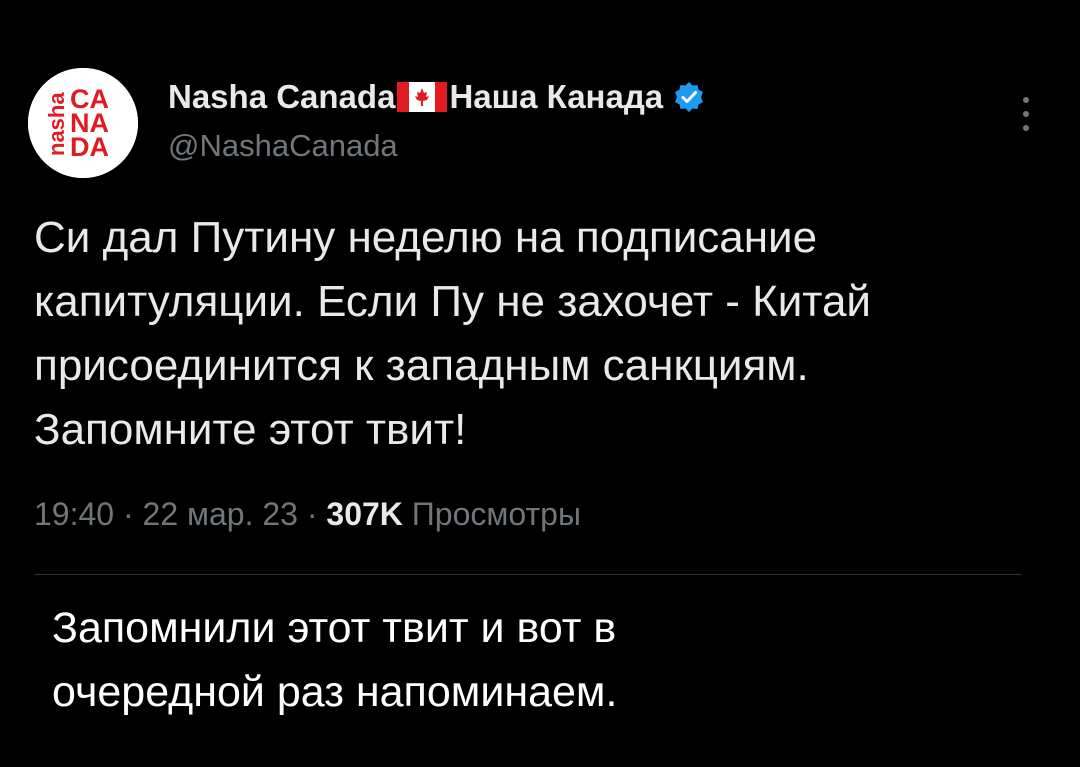  Describe the element at coordinates (426, 237) in the screenshot. I see `tweet-line: Си дал Путину неделю на подписание` at that location.